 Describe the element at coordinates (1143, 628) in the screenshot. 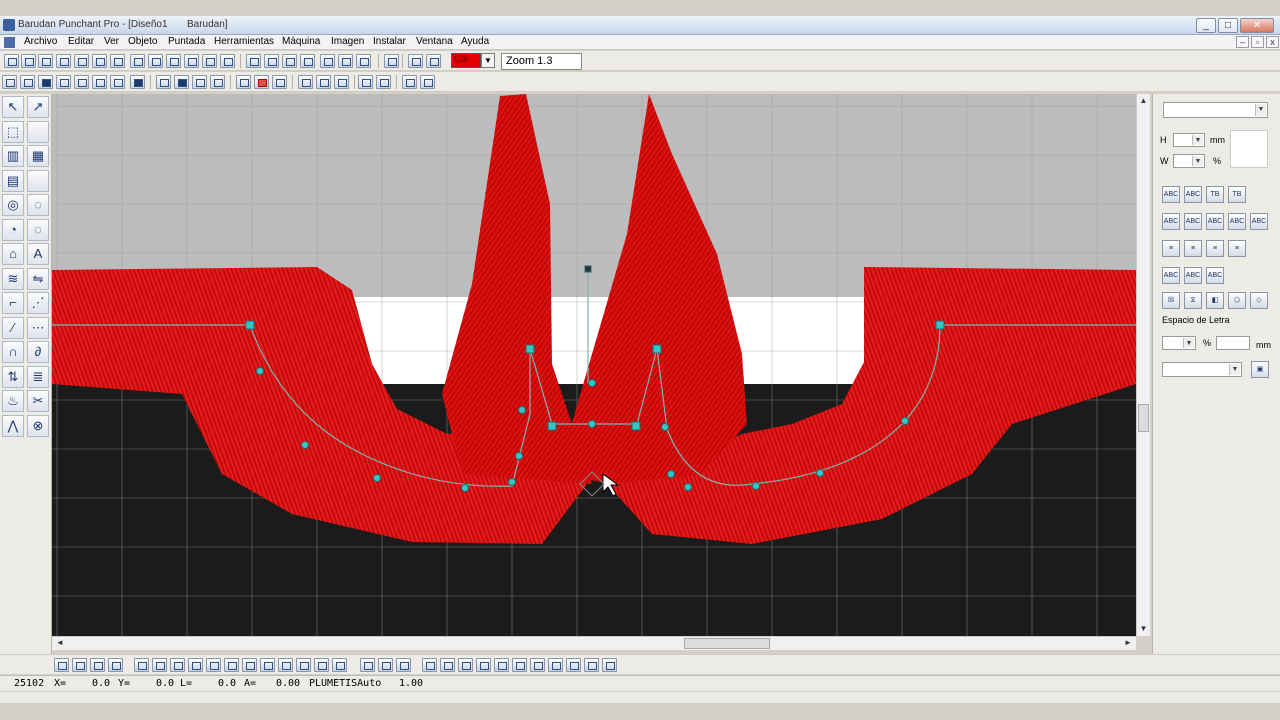

I see `scroll-down-icon: ▼` at that location.